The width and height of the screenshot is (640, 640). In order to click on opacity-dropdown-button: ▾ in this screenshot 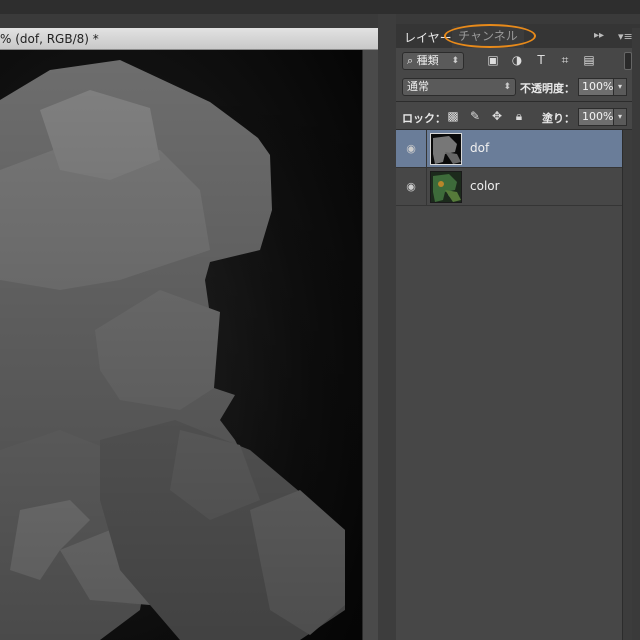, I will do `click(620, 87)`.